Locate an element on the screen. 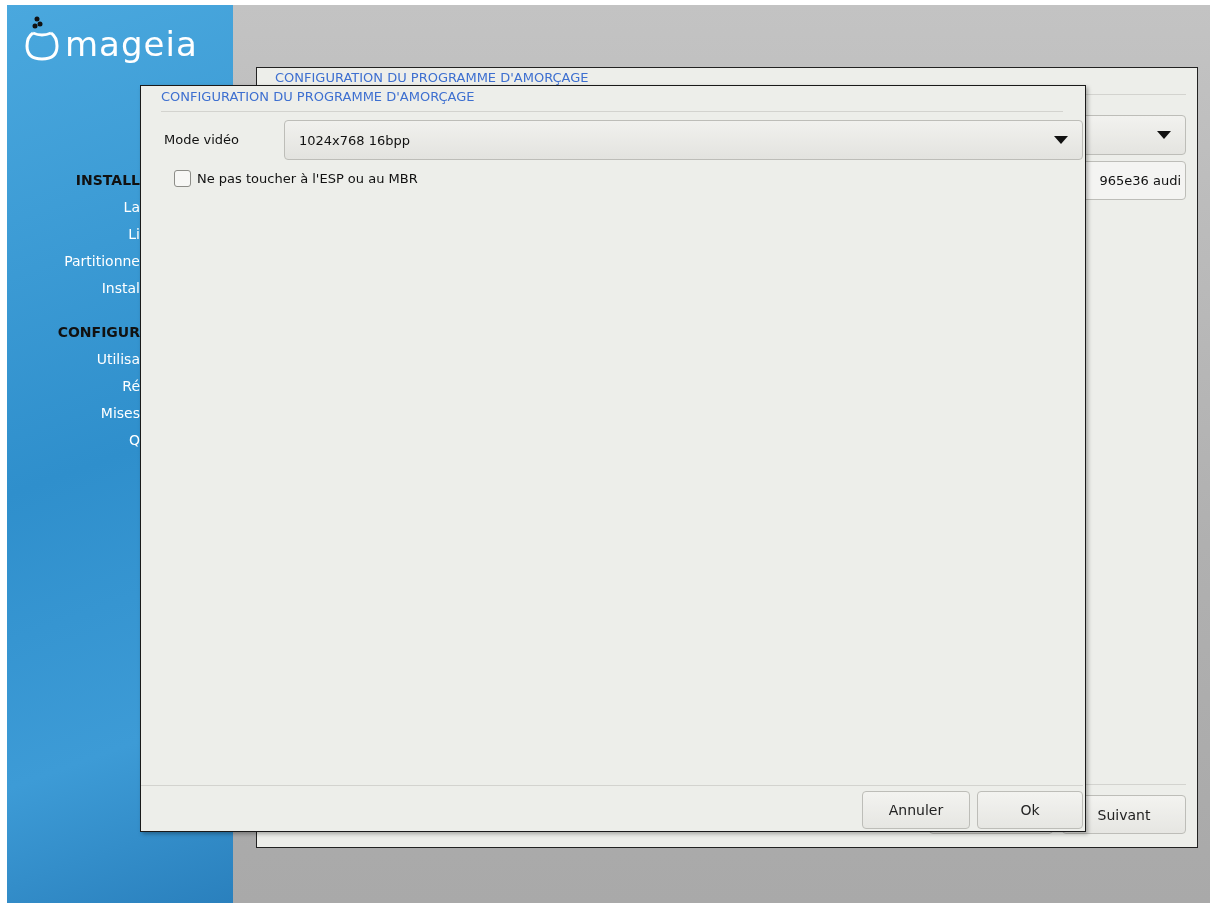  sidebar-item: Ré is located at coordinates (131, 386).